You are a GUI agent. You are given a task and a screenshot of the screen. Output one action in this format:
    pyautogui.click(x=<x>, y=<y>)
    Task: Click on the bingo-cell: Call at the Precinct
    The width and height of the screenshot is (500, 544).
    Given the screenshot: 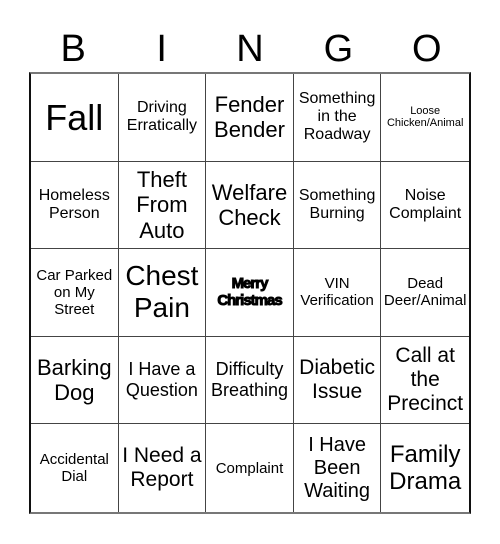 What is the action you would take?
    pyautogui.click(x=425, y=381)
    